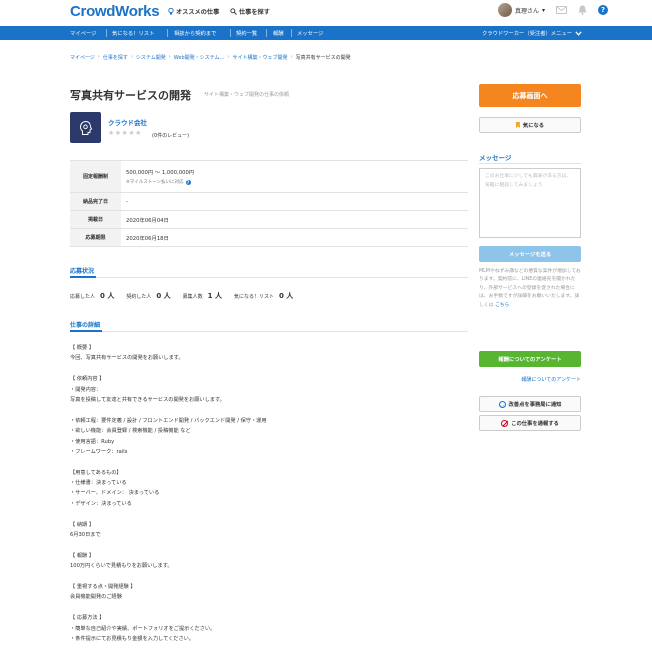 The width and height of the screenshot is (652, 652). What do you see at coordinates (125, 133) in the screenshot?
I see `rating-stars: ★★★★★` at bounding box center [125, 133].